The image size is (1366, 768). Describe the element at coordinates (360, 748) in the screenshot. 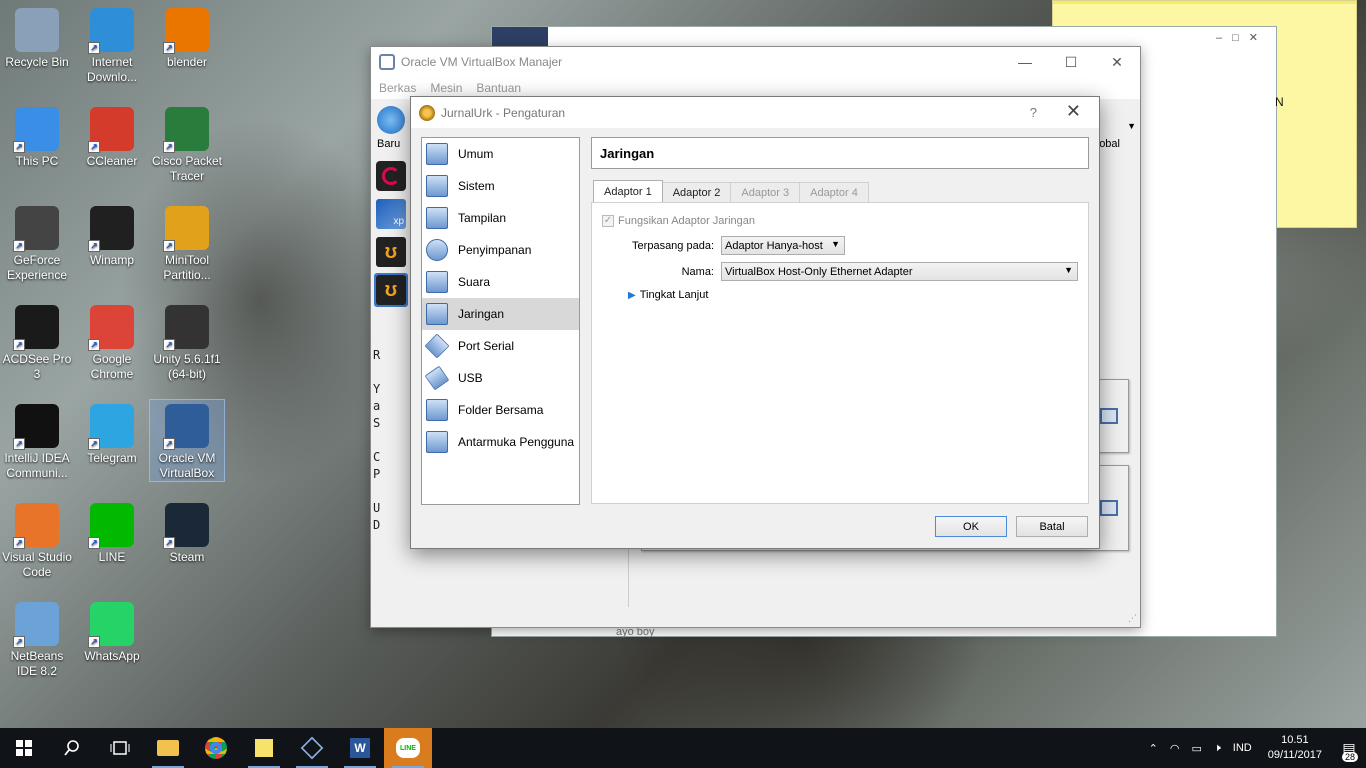

I see `taskbar-word: W` at that location.